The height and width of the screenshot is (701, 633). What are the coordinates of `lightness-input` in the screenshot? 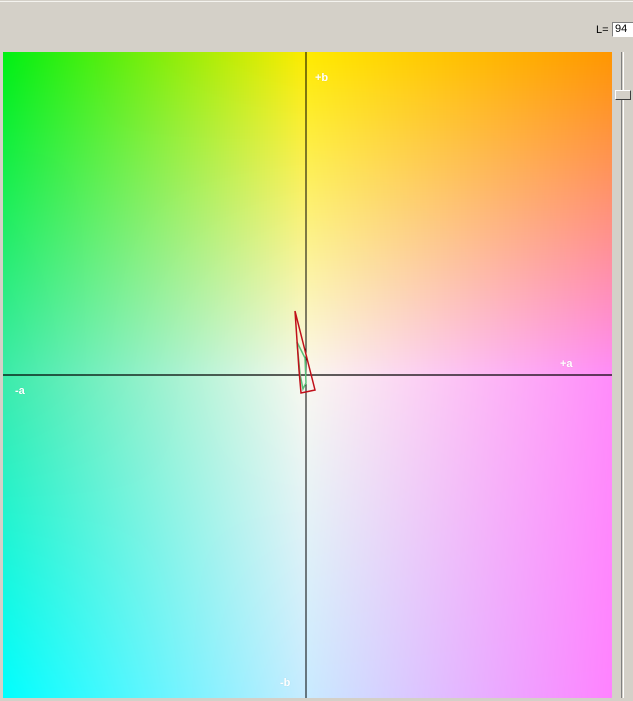 It's located at (622, 29).